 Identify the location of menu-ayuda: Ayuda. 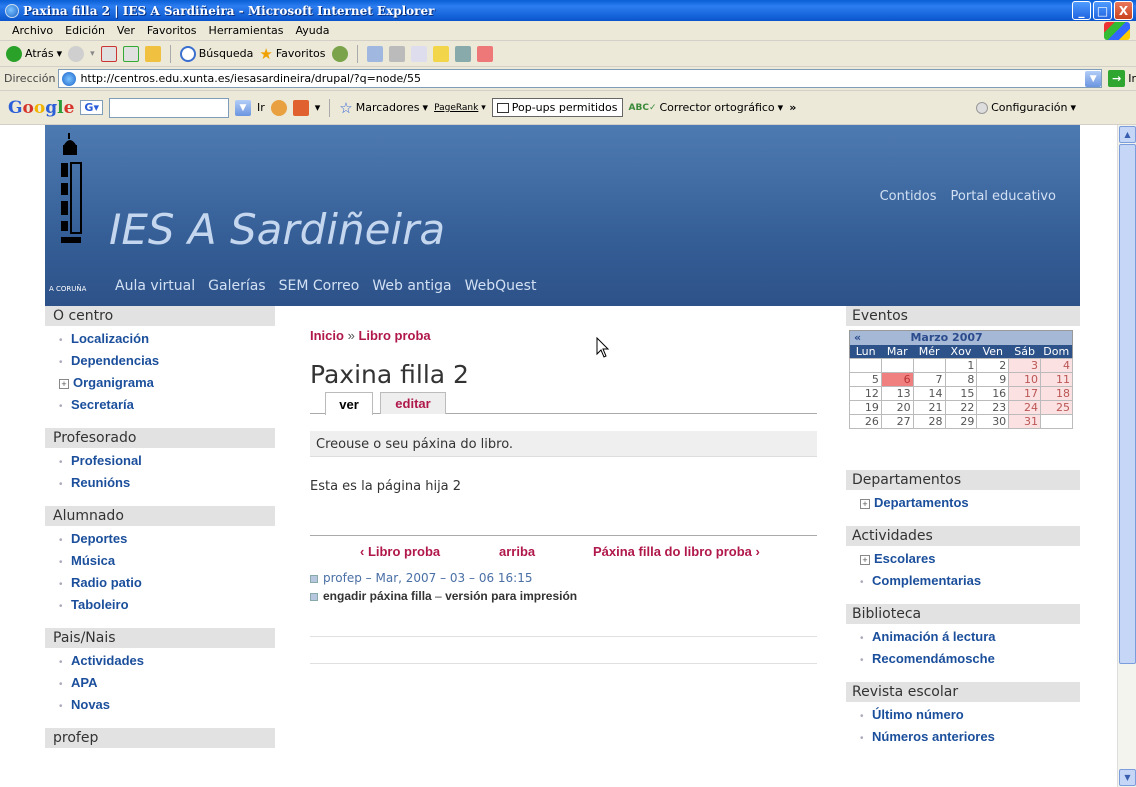
(312, 30).